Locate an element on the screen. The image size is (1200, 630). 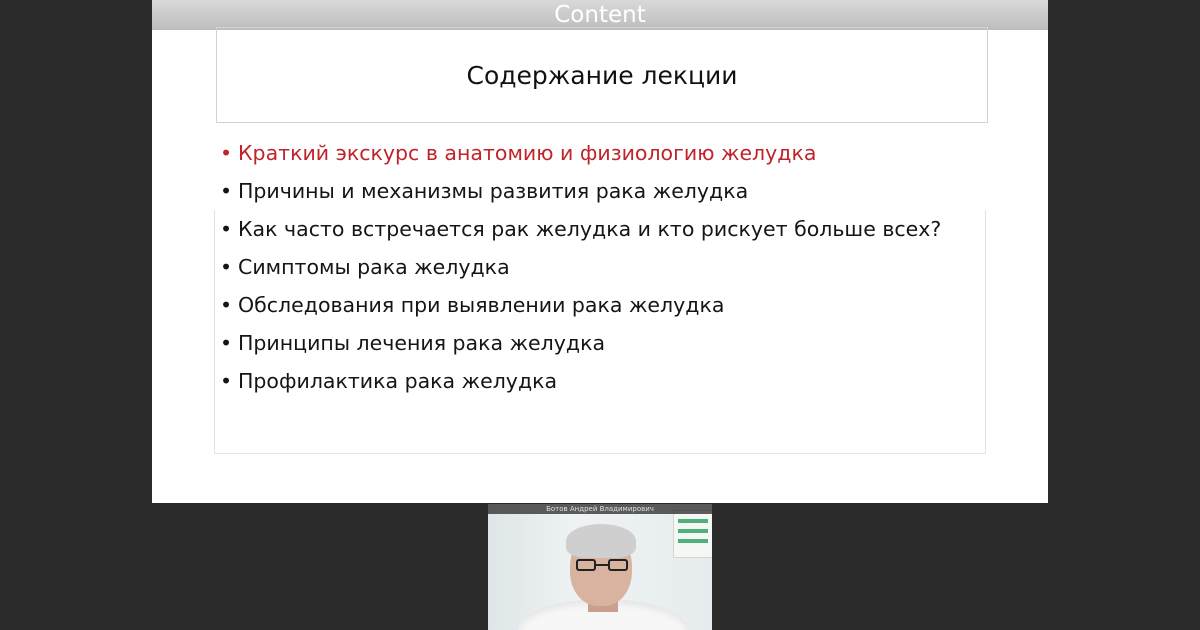
slide-title-box: Содержание лекции is located at coordinates (602, 75).